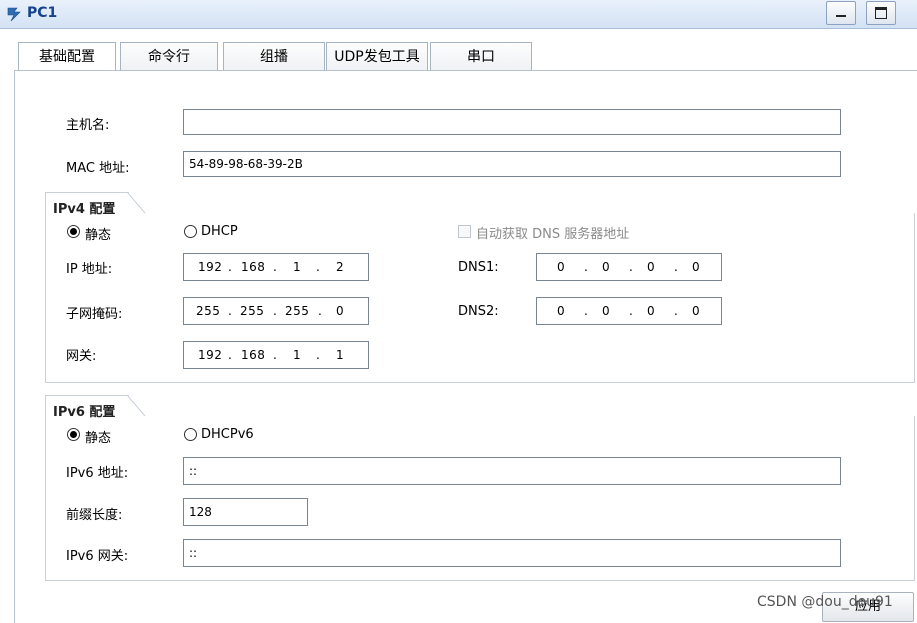  I want to click on gateway-input: 192 . 168 . 1 . 1, so click(276, 355).